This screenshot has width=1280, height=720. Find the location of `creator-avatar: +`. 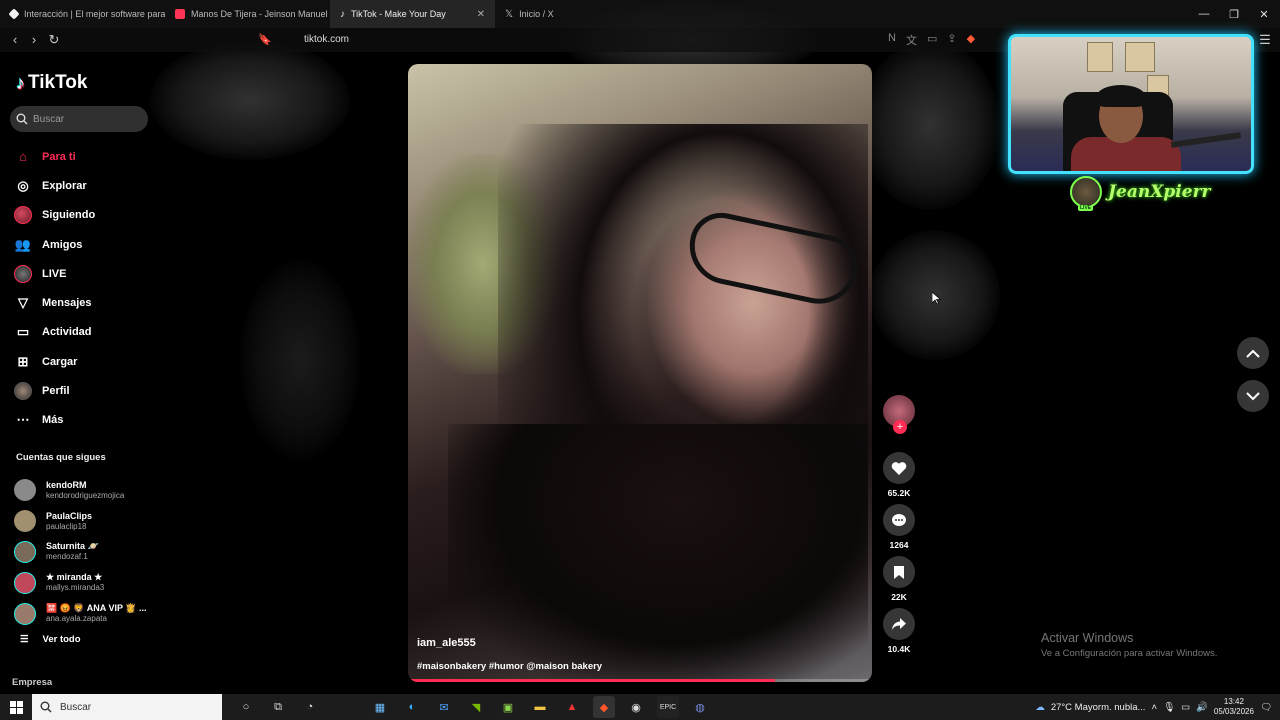

creator-avatar: + is located at coordinates (899, 414).